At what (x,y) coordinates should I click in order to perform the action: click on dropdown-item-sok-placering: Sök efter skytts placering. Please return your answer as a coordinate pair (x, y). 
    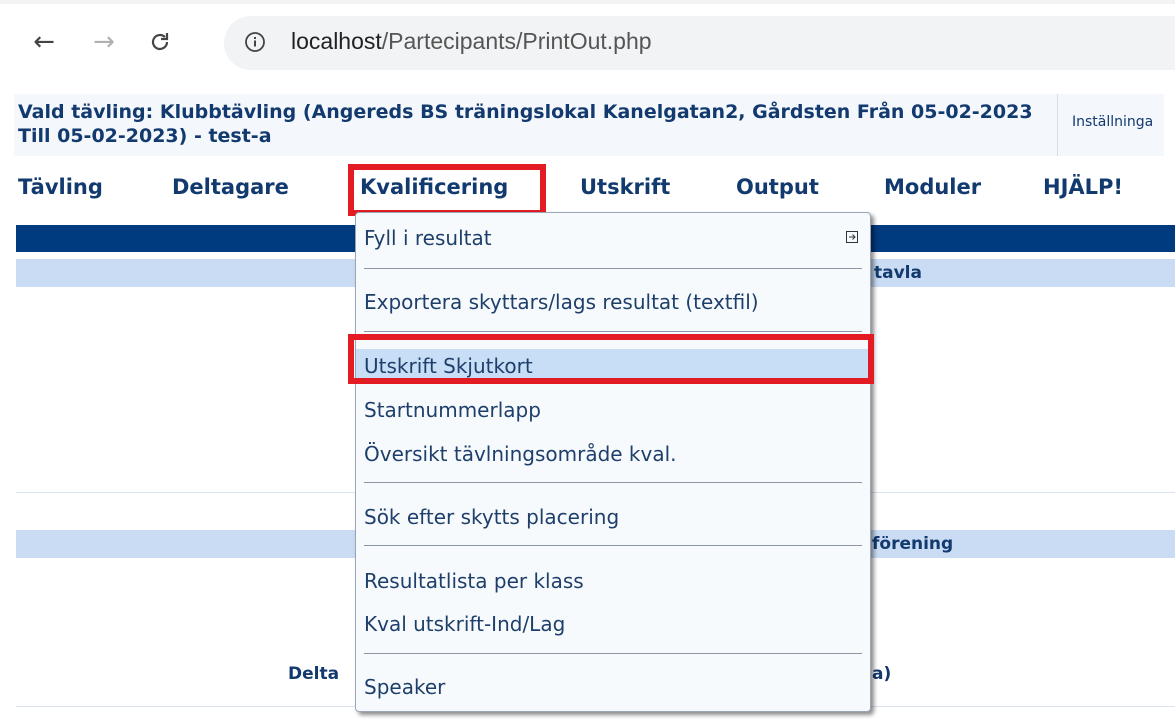
    Looking at the image, I should click on (613, 517).